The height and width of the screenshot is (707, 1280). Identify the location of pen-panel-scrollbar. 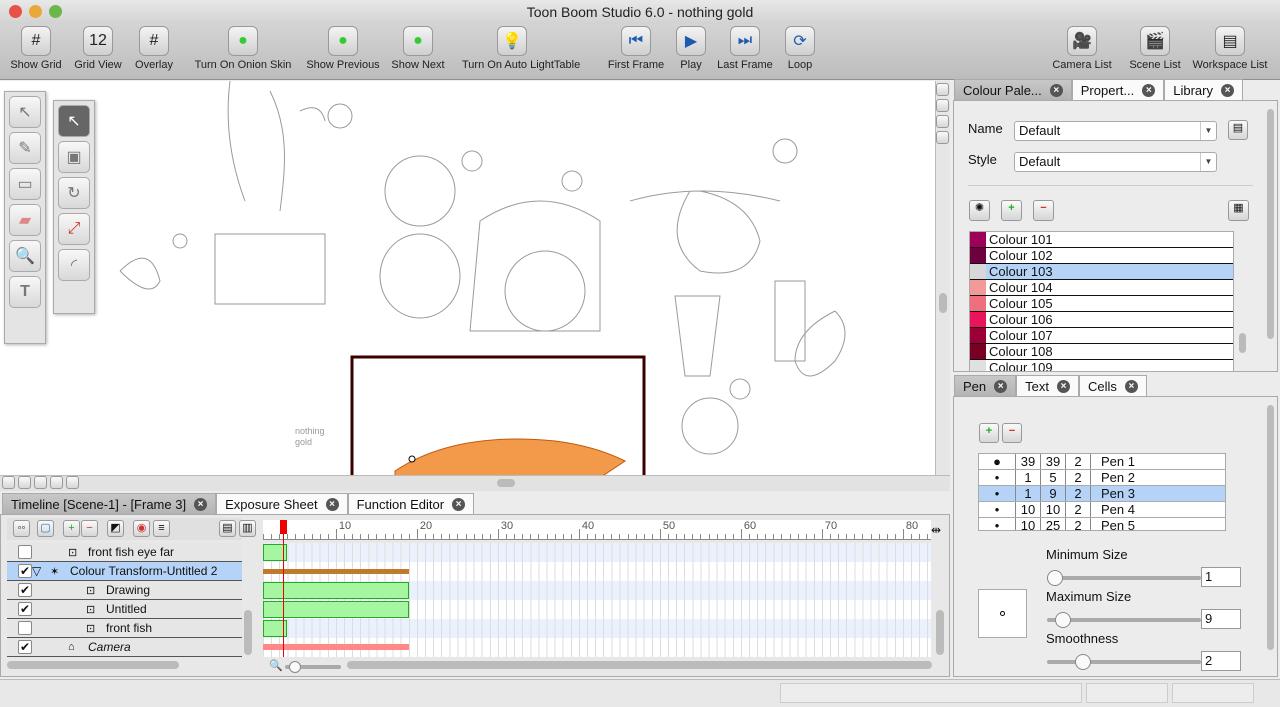
(1270, 527).